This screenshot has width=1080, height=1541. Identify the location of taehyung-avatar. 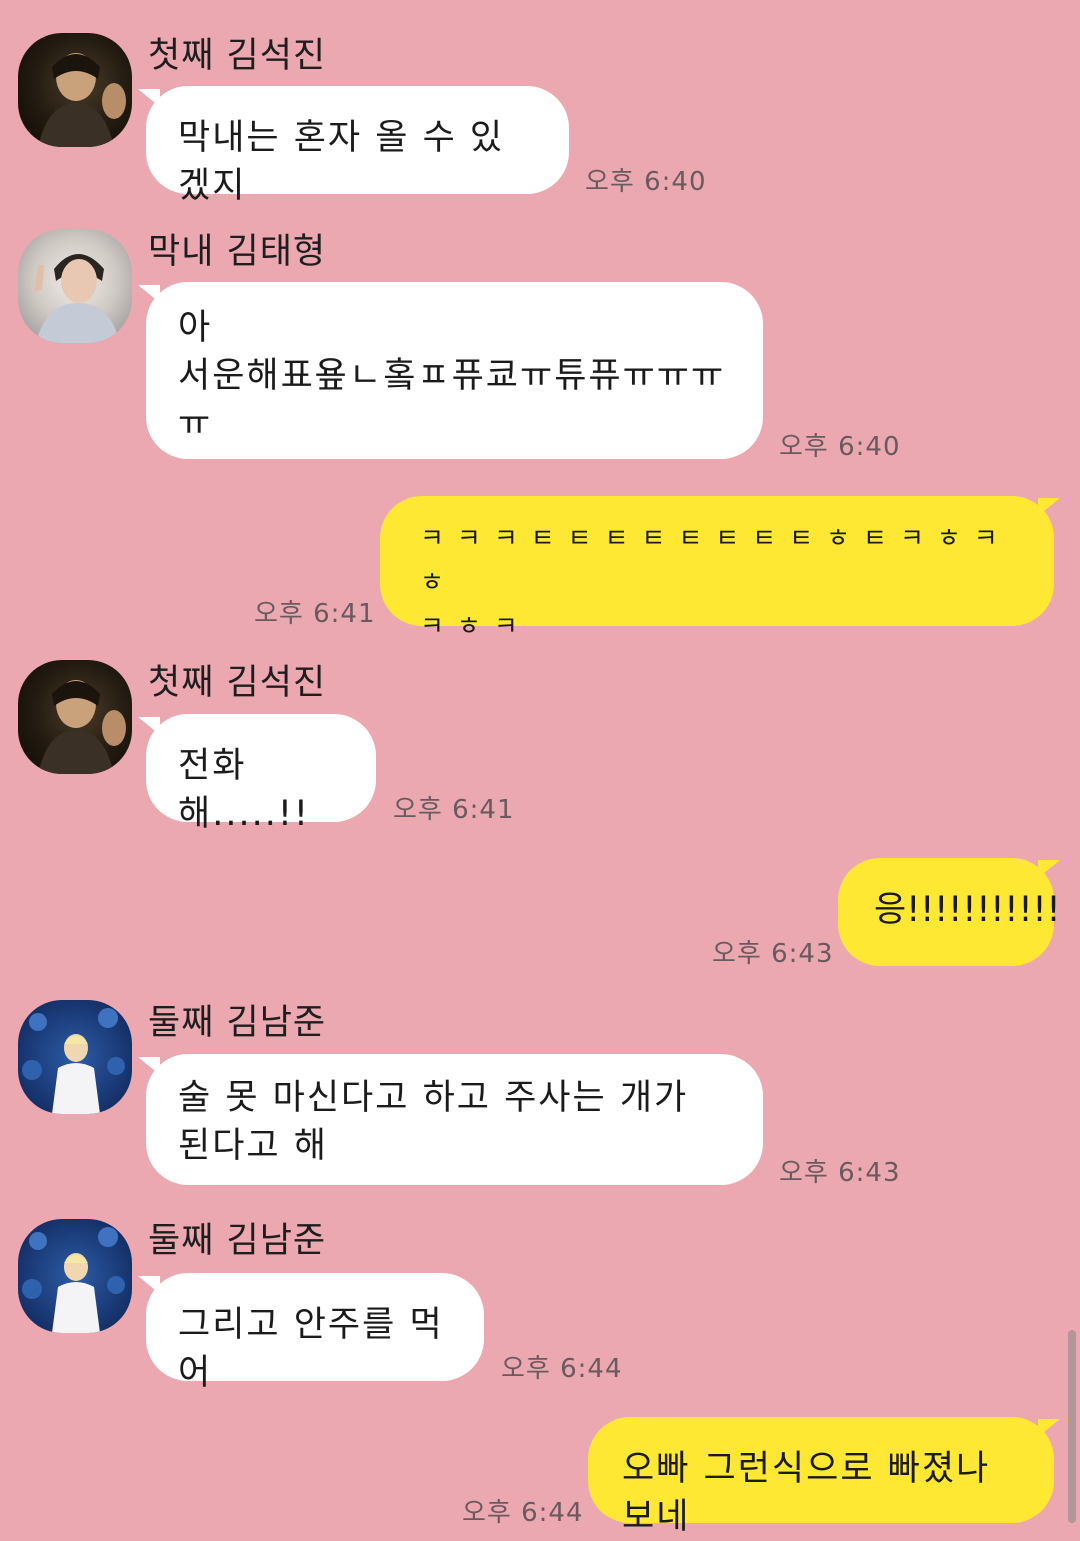
(75, 286).